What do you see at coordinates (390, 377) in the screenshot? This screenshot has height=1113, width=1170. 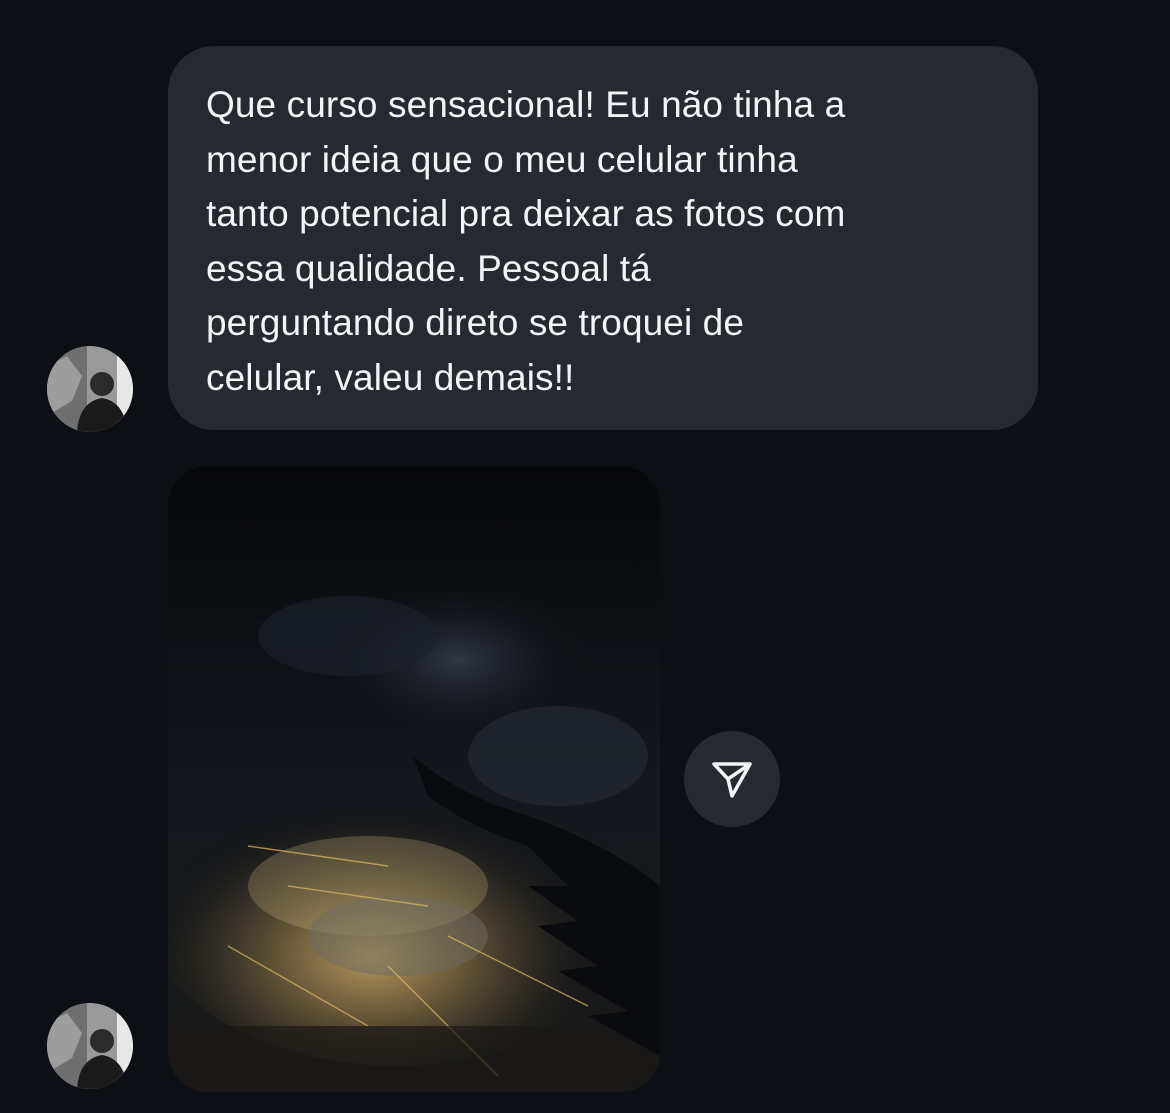 I see `message-line: celular, valeu demais!!` at bounding box center [390, 377].